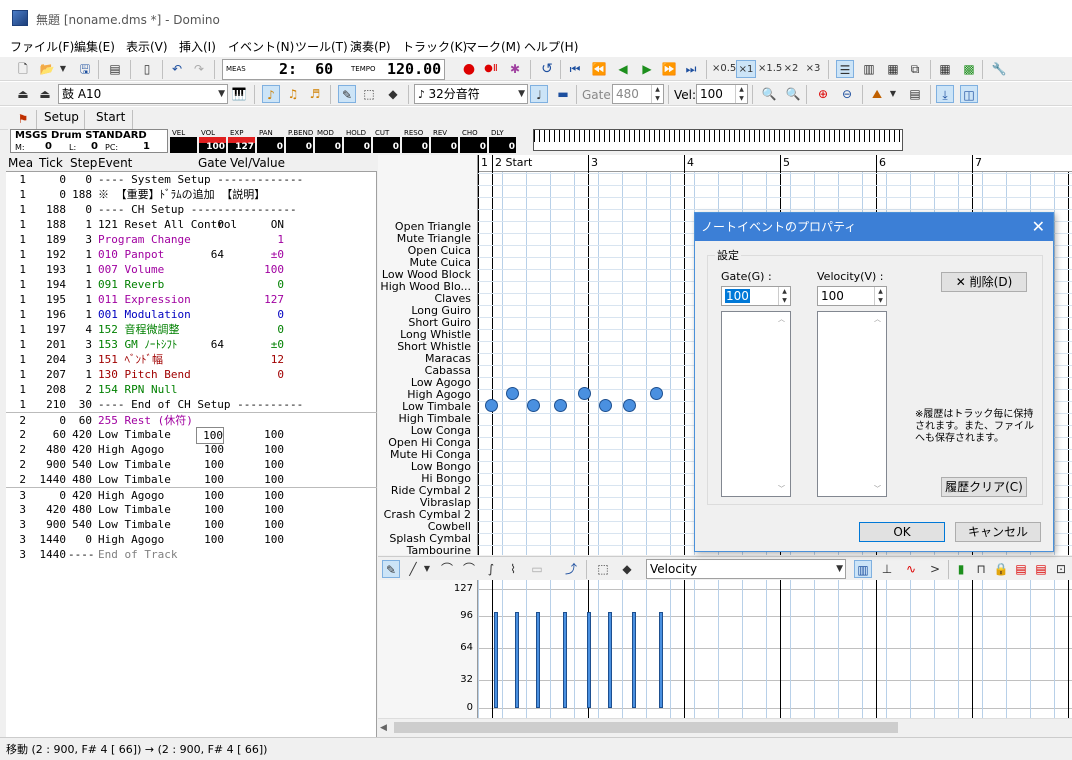 This screenshot has width=1072, height=760. What do you see at coordinates (426, 275) in the screenshot?
I see `note-name-label: Low Wood Block` at bounding box center [426, 275].